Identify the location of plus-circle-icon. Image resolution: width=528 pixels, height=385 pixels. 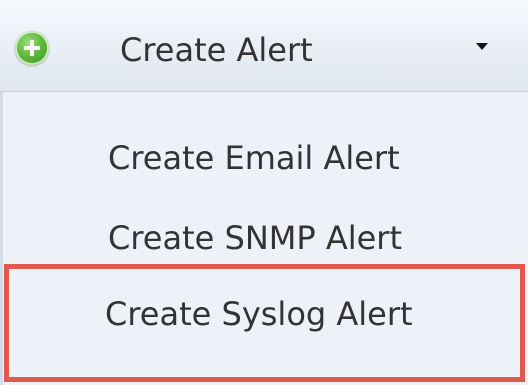
(32, 48).